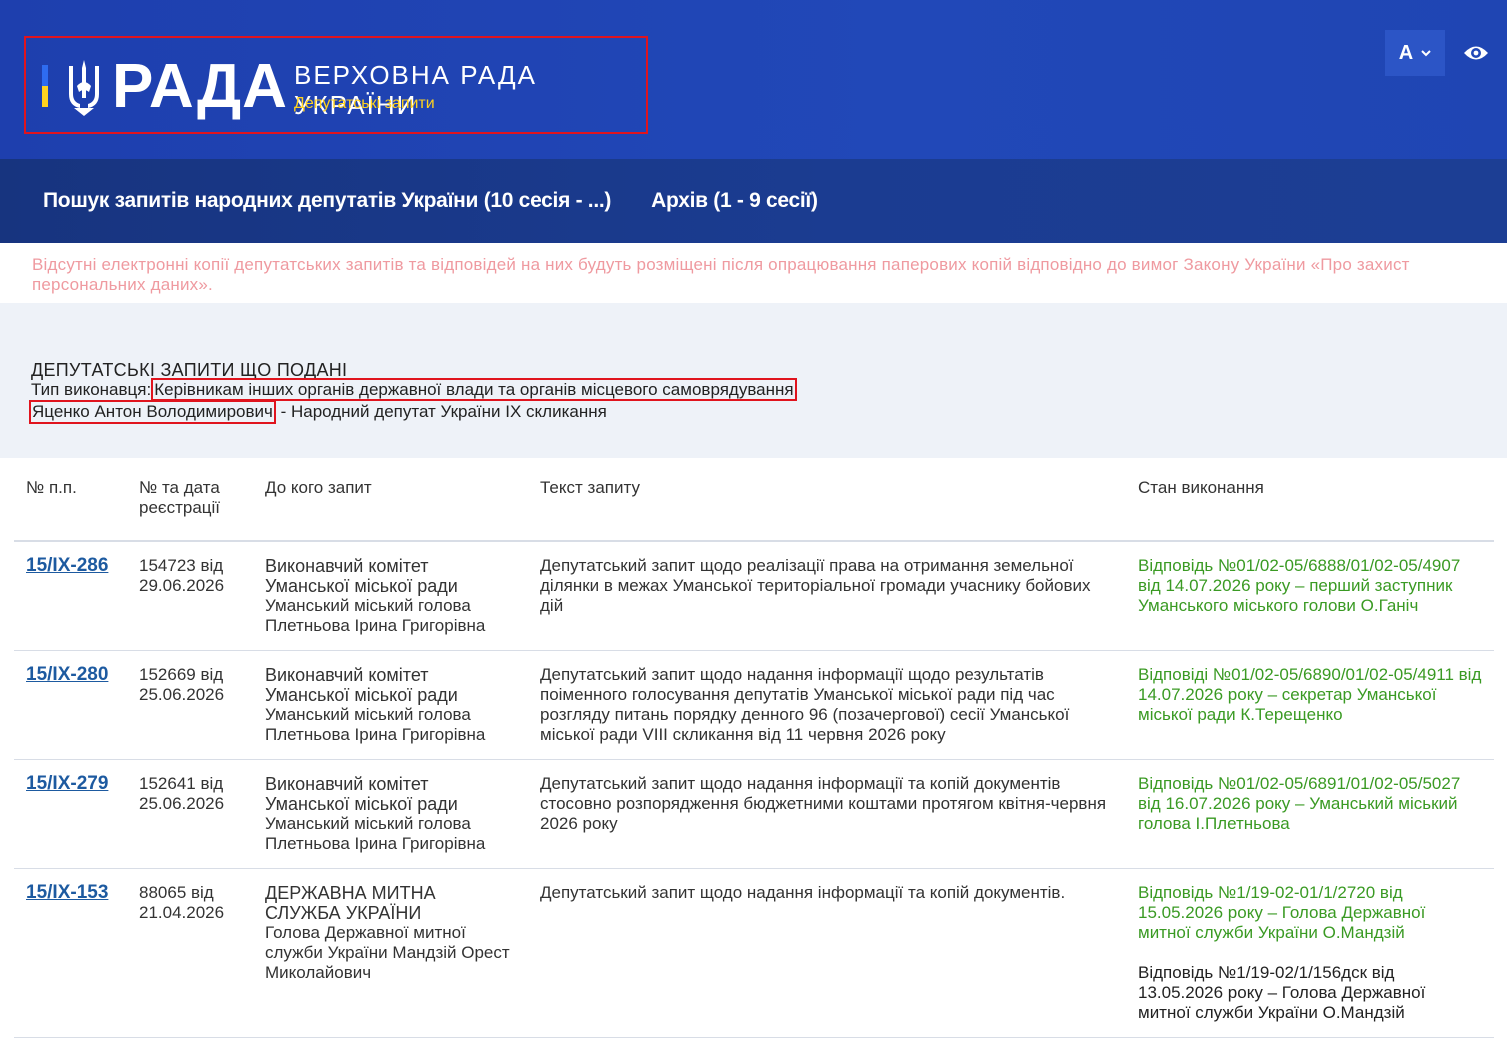 The width and height of the screenshot is (1507, 1047). I want to click on col-header-recipient: До кого запит, so click(390, 500).